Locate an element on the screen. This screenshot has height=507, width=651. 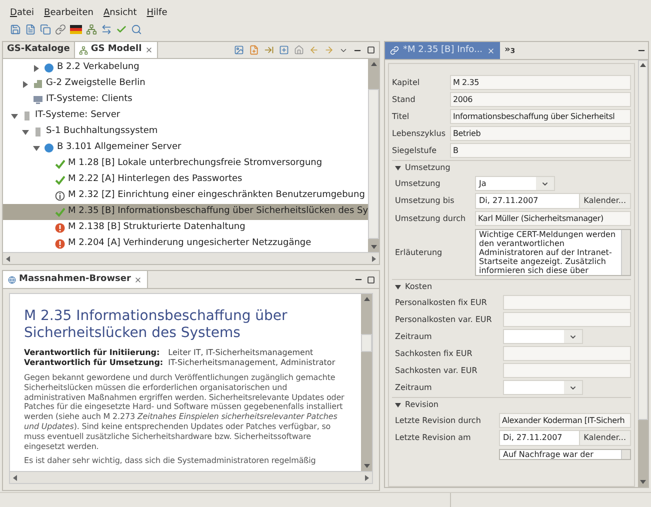
text-field: M 2.35 is located at coordinates (540, 82).